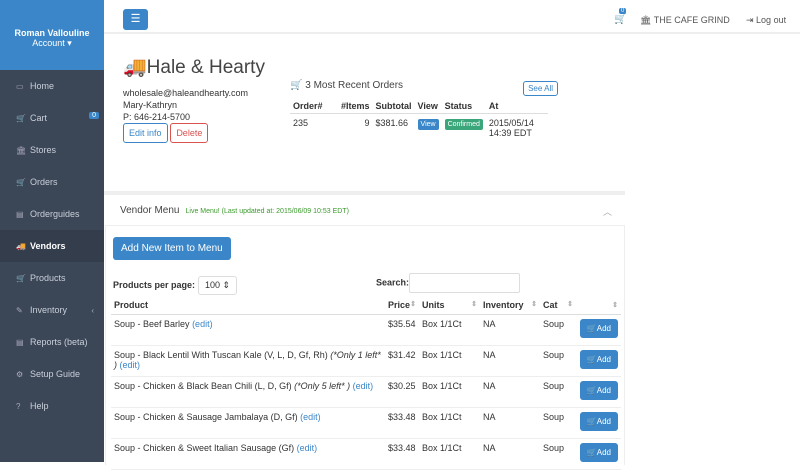 Image resolution: width=800 pixels, height=470 pixels. Describe the element at coordinates (20, 214) in the screenshot. I see `list-icon: ▤` at that location.